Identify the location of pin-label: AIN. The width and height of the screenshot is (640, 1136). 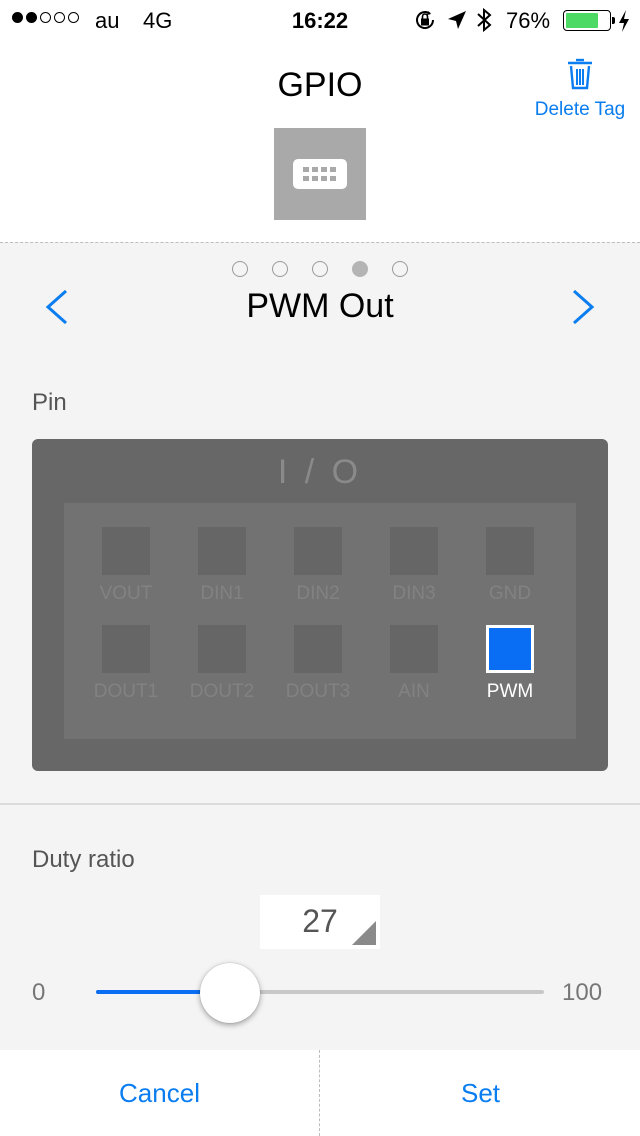
(414, 691).